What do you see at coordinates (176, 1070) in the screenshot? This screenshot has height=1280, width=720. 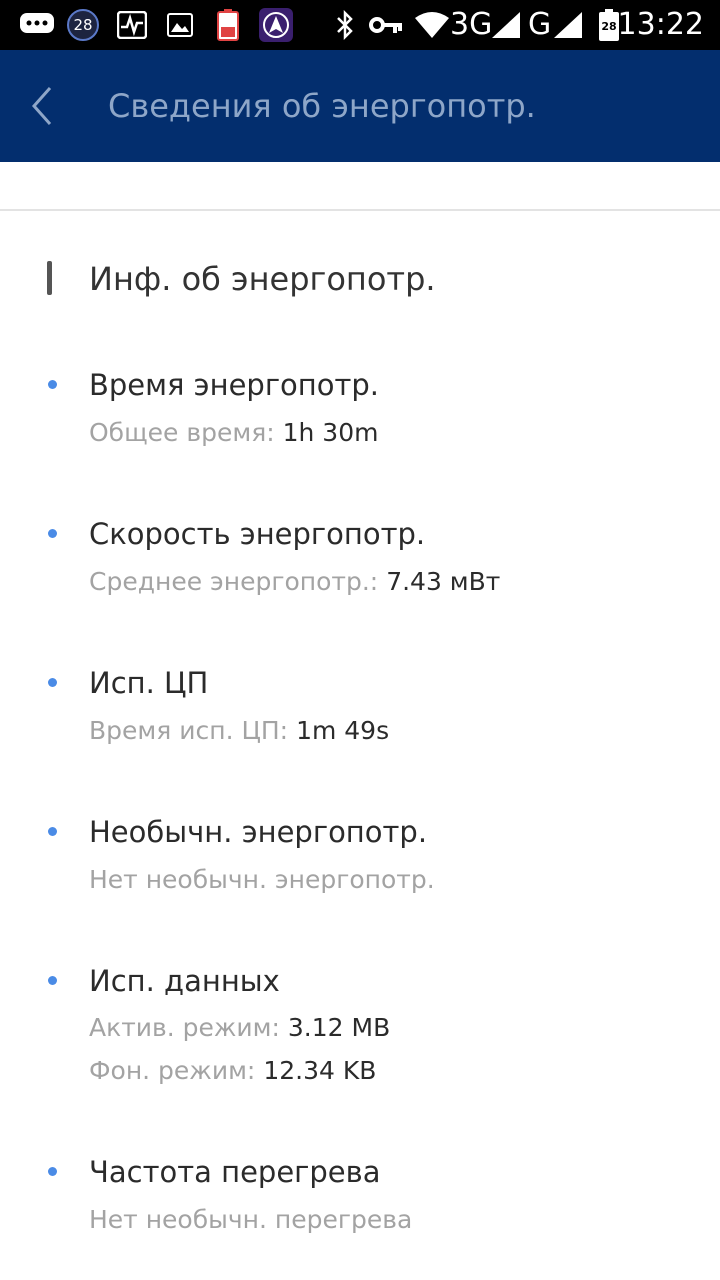 I see `detail-label: Фон. режим:` at bounding box center [176, 1070].